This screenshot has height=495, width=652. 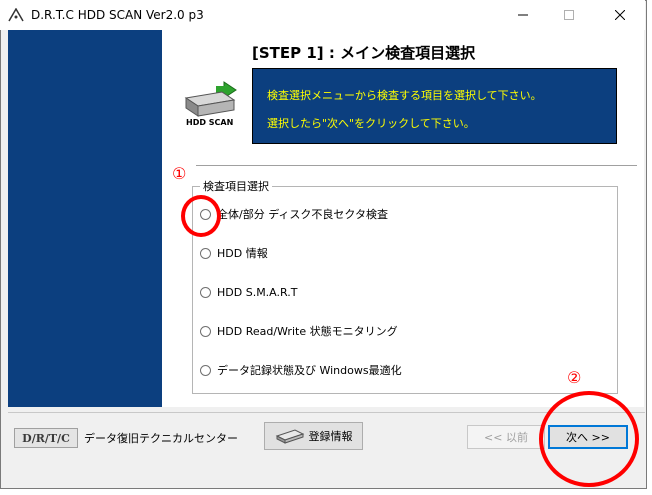 I want to click on option-data-windows-optimize: データ記録状態及び Windows最適化, so click(x=301, y=370).